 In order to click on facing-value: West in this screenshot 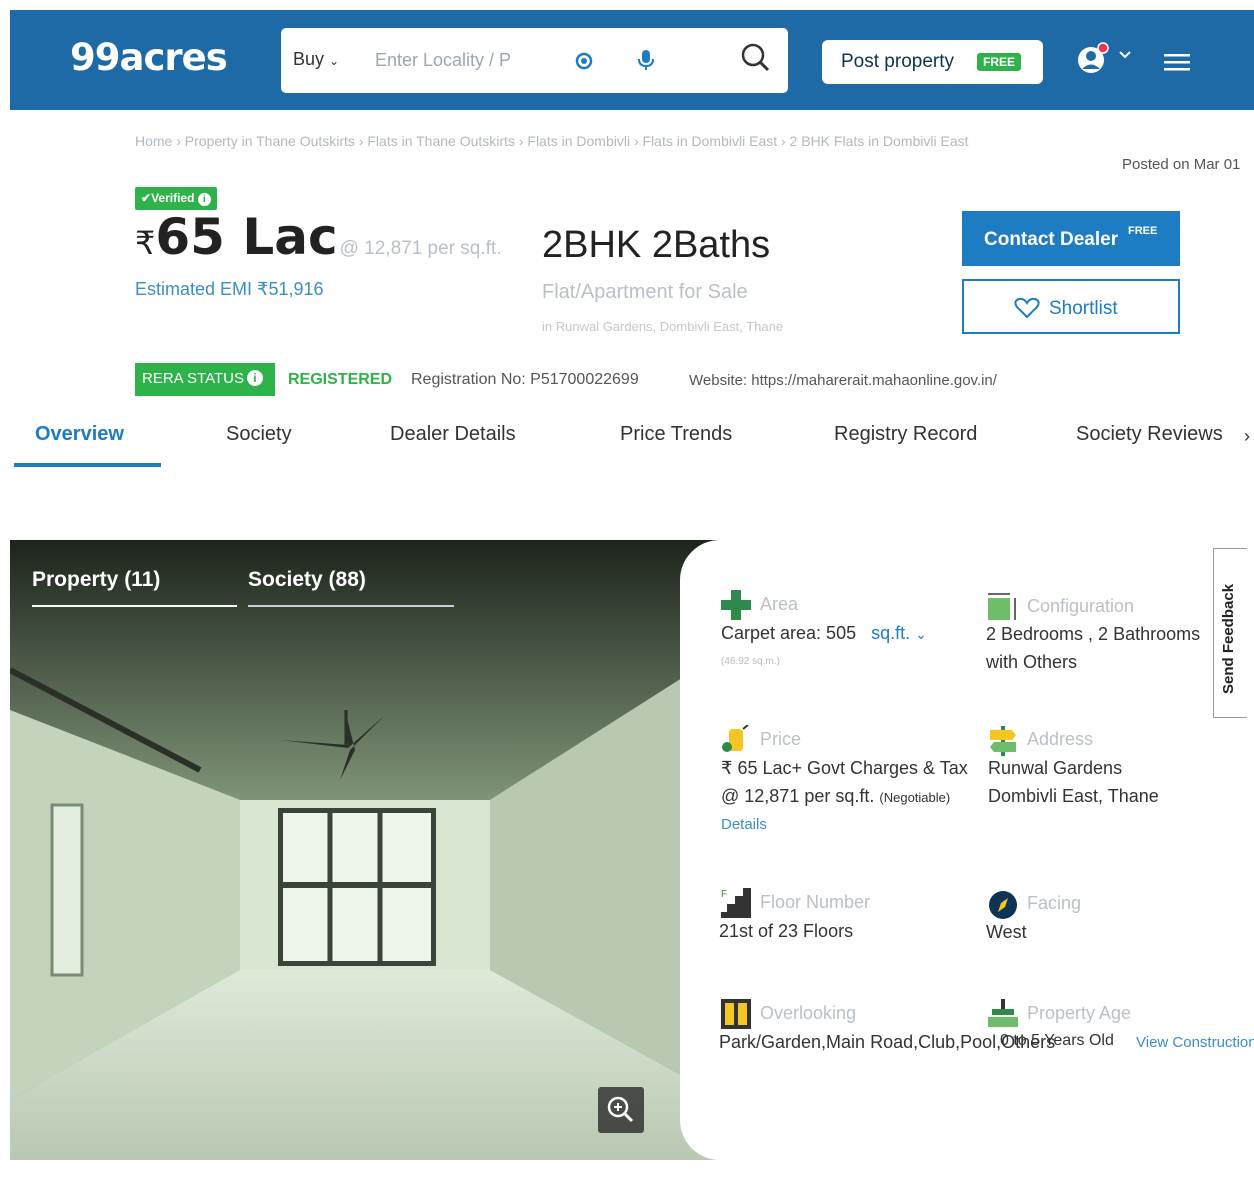, I will do `click(1006, 932)`.